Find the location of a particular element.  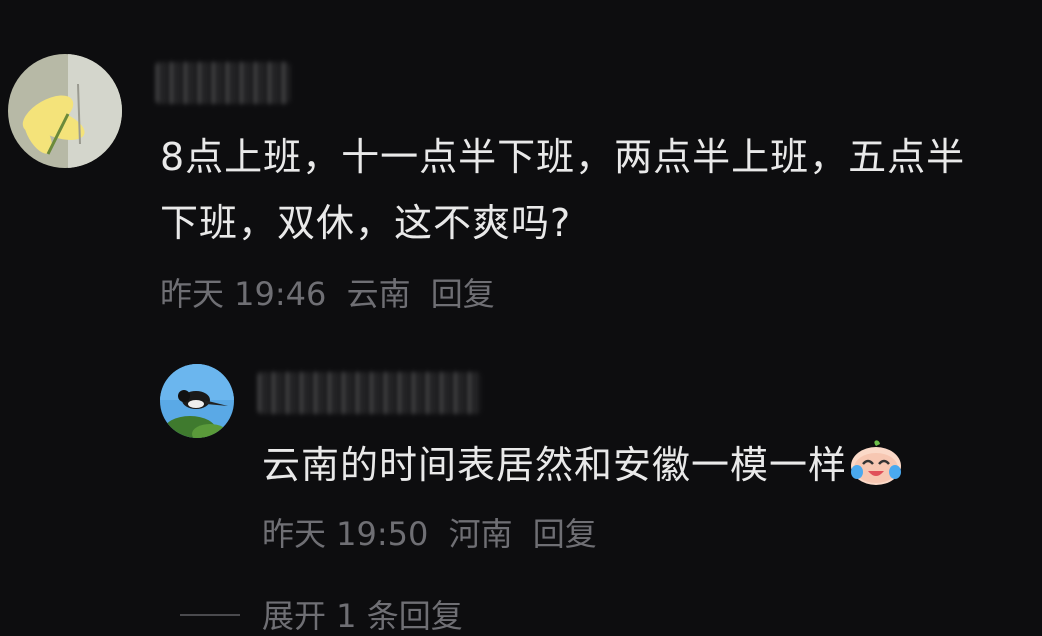

reply-avatar is located at coordinates (197, 401).